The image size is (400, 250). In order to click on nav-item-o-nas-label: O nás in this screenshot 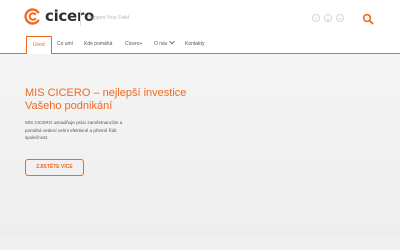, I will do `click(161, 44)`.